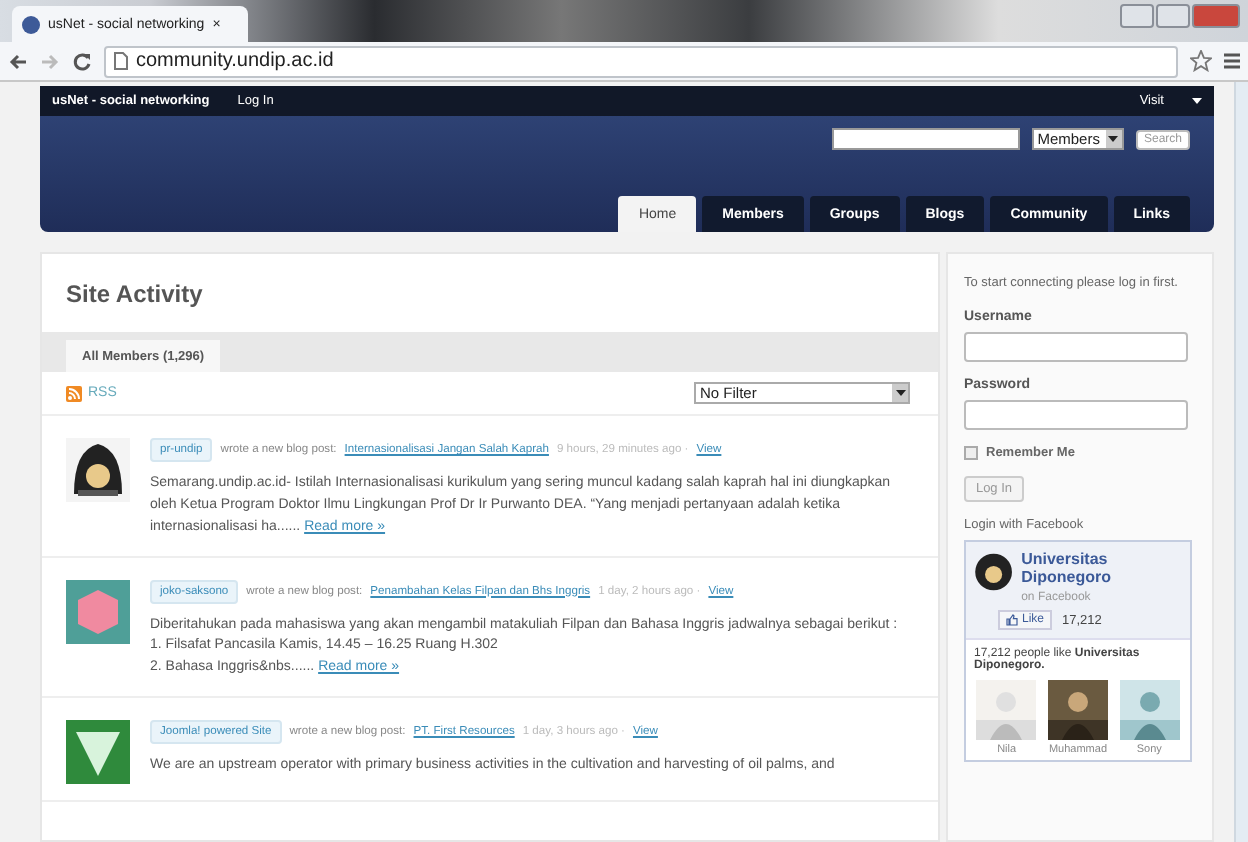  Describe the element at coordinates (1232, 61) in the screenshot. I see `menu-icon` at that location.